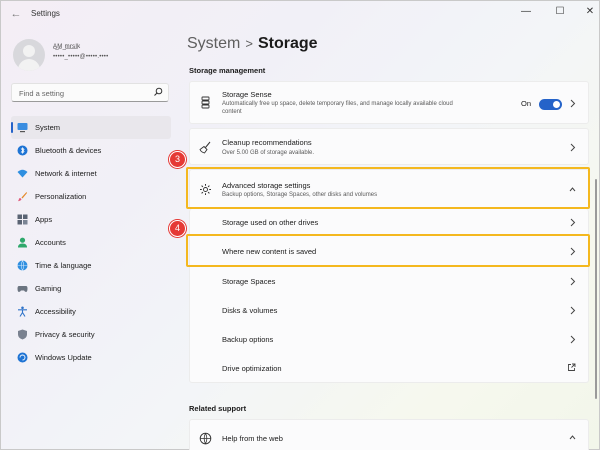 The height and width of the screenshot is (450, 600). I want to click on globe-icon, so click(205, 438).